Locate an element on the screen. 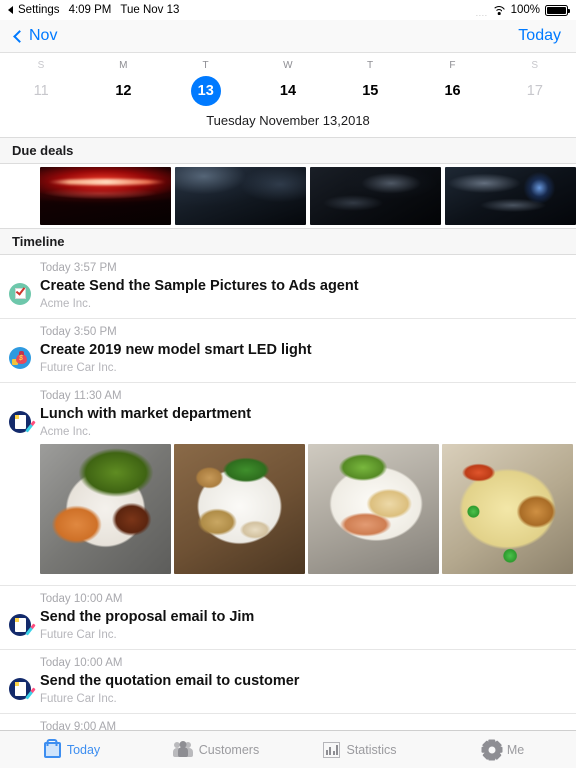  calendar-day-cell-selected: 13 is located at coordinates (206, 91).